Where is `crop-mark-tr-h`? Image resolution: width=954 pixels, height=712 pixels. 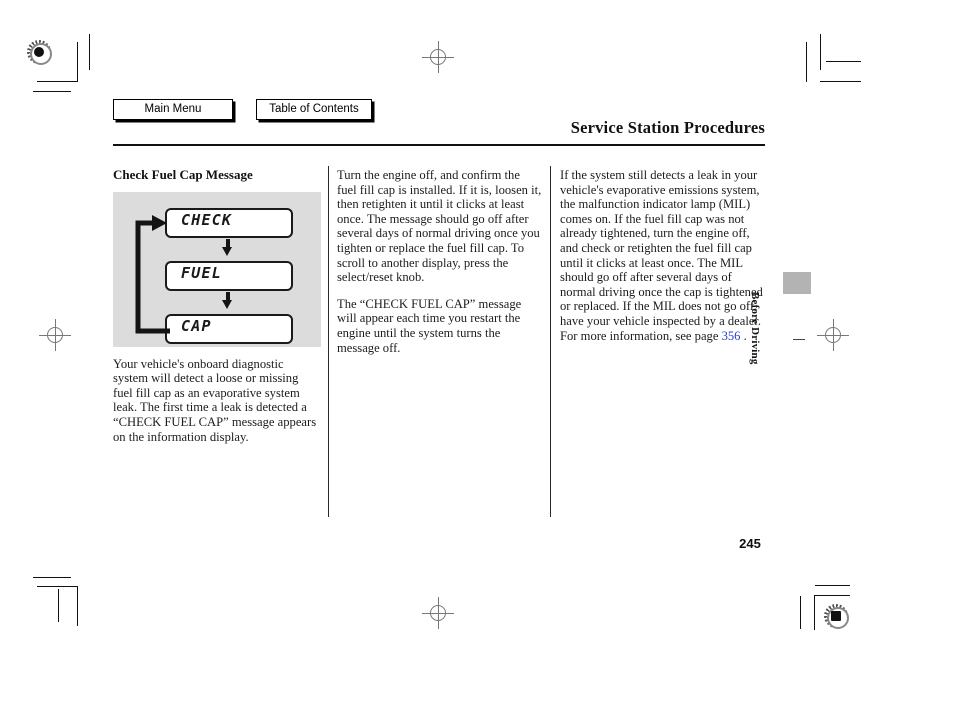 crop-mark-tr-h is located at coordinates (840, 82).